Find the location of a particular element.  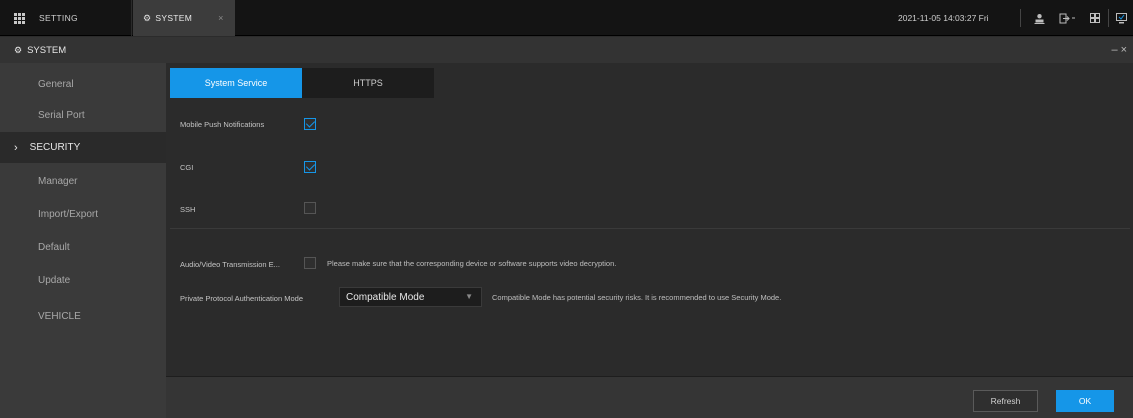

sidebar-item-label: VEHICLE is located at coordinates (59, 316).